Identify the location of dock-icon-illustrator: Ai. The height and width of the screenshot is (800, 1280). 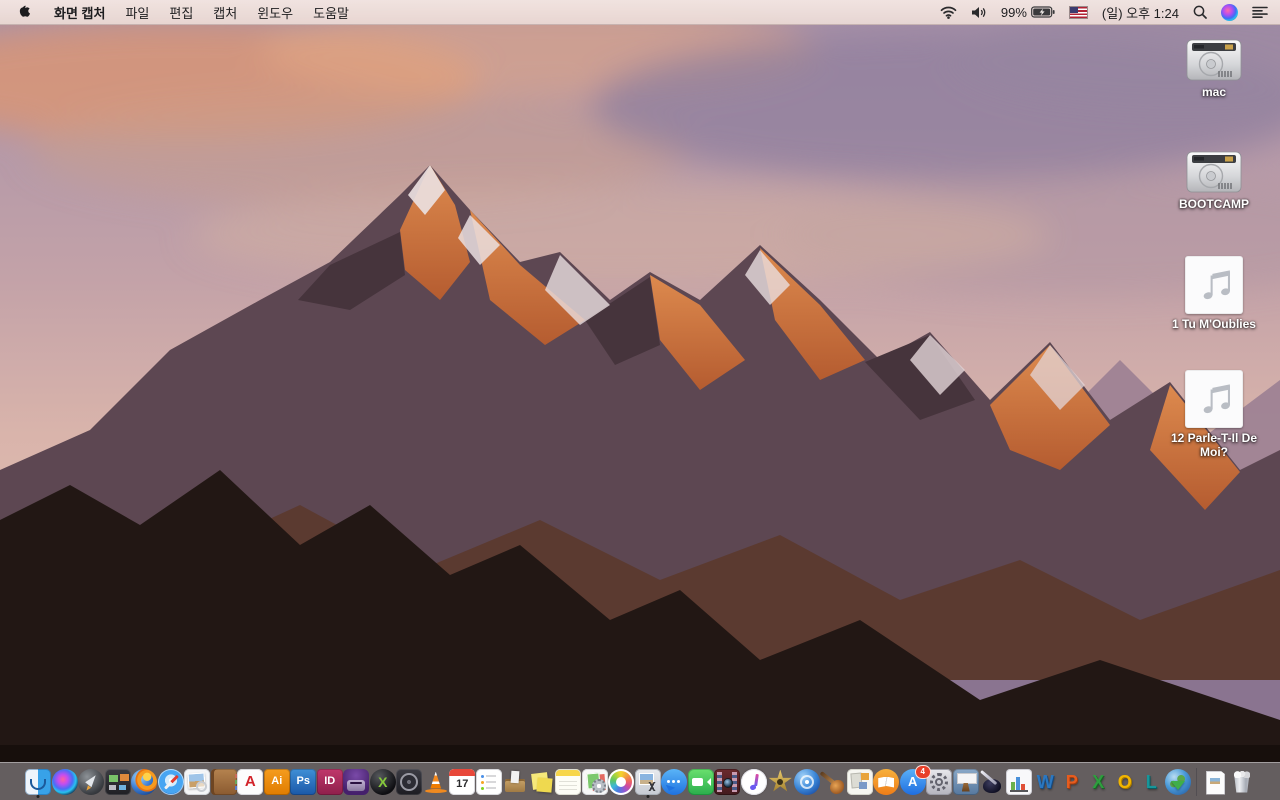
(277, 781).